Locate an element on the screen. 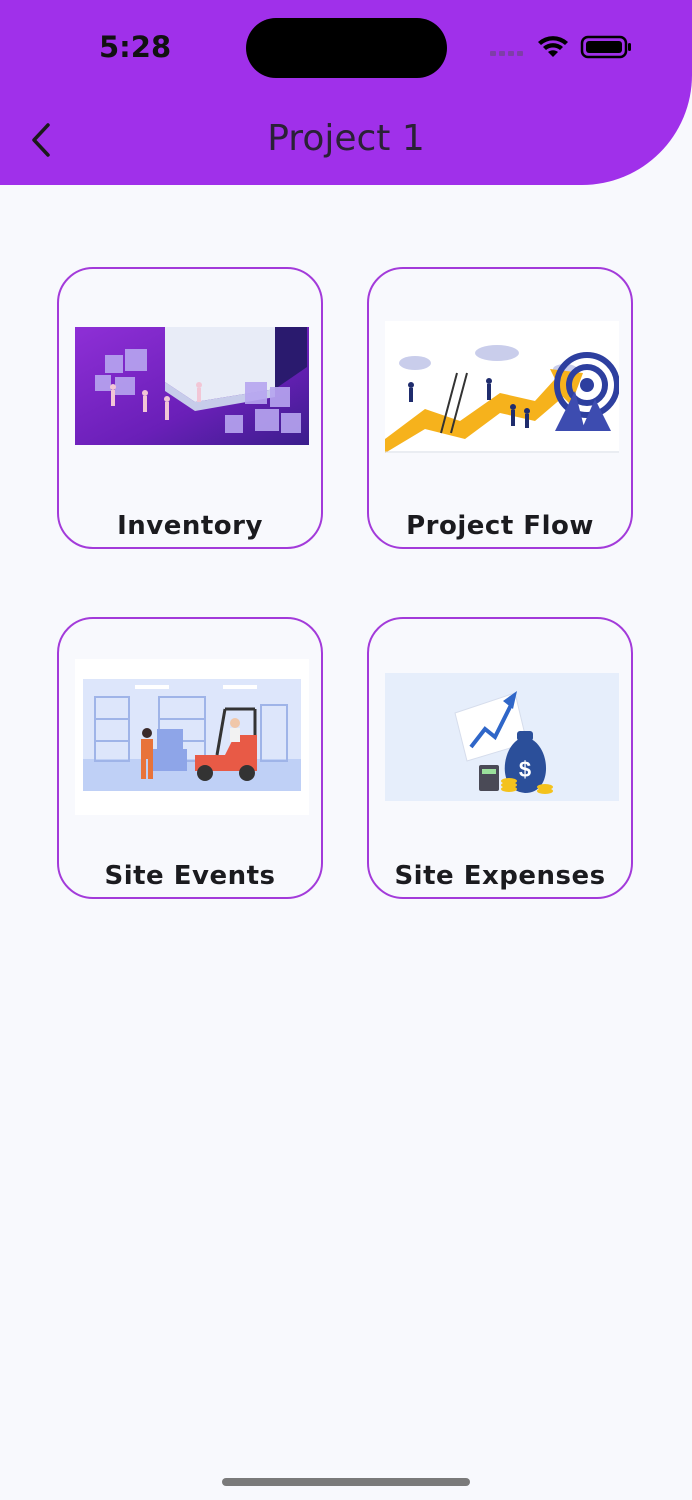  money-bag-chart-illustration: $ is located at coordinates (502, 737).